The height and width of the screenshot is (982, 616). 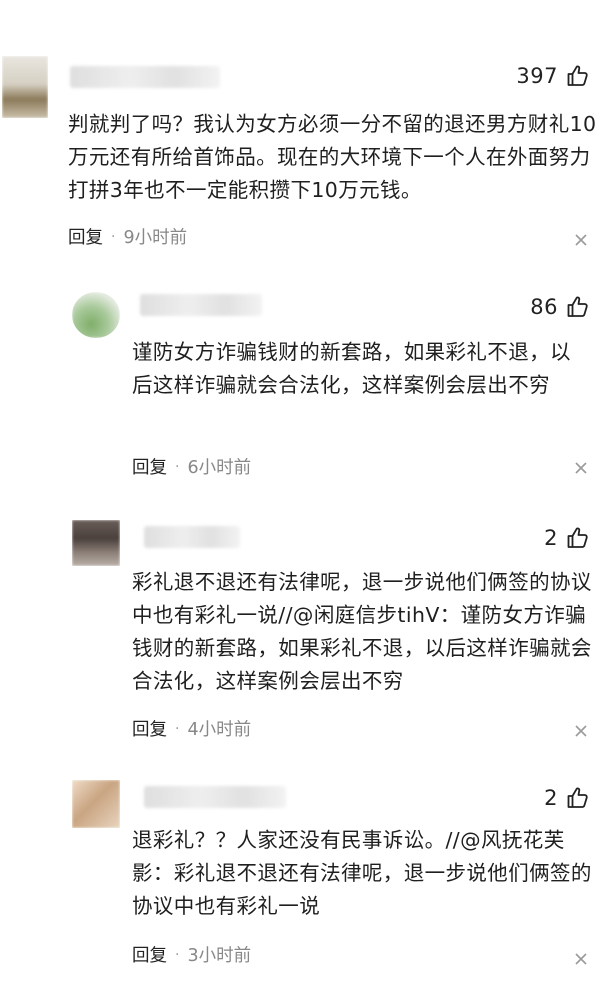 I want to click on like-button: 397, so click(x=553, y=76).